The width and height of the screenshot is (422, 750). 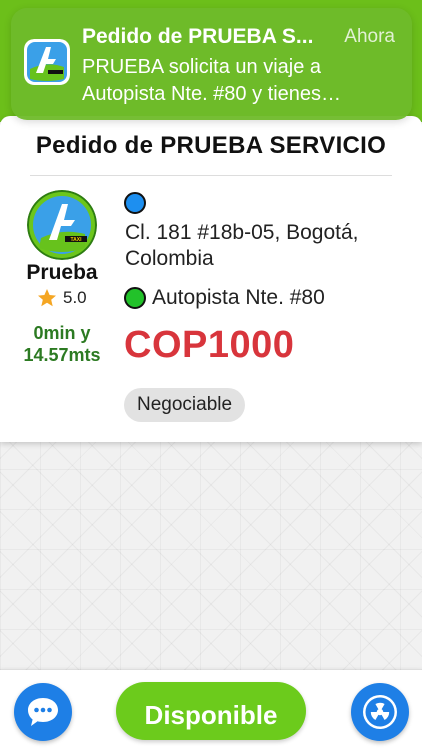 I want to click on origin-address: Cl. 181 #18b-05, Bogotá, Colombia, so click(x=242, y=245).